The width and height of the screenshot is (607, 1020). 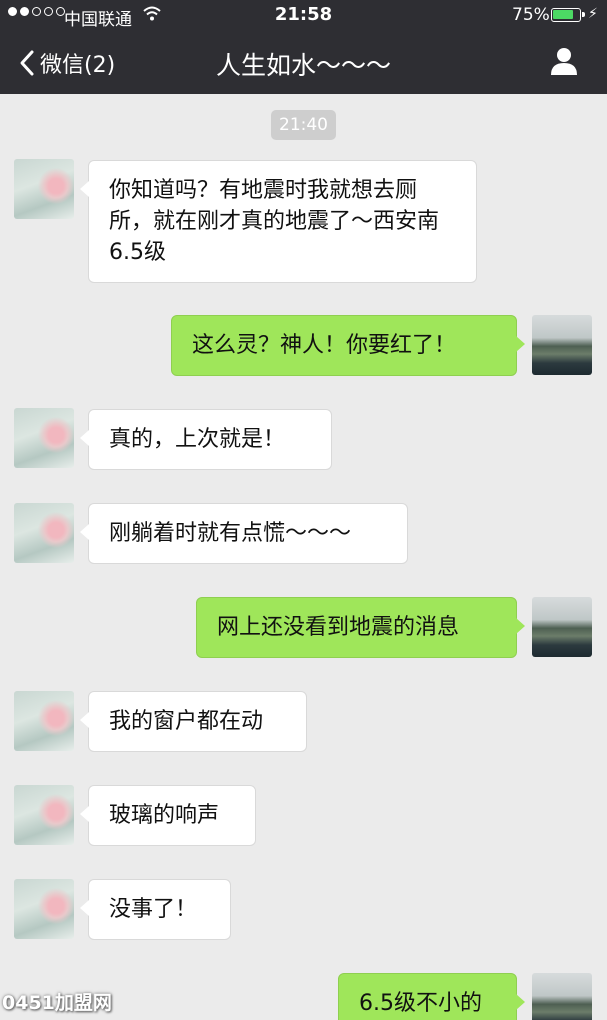 I want to click on message-bubble-sent: 6.5级不小的, so click(x=431, y=996).